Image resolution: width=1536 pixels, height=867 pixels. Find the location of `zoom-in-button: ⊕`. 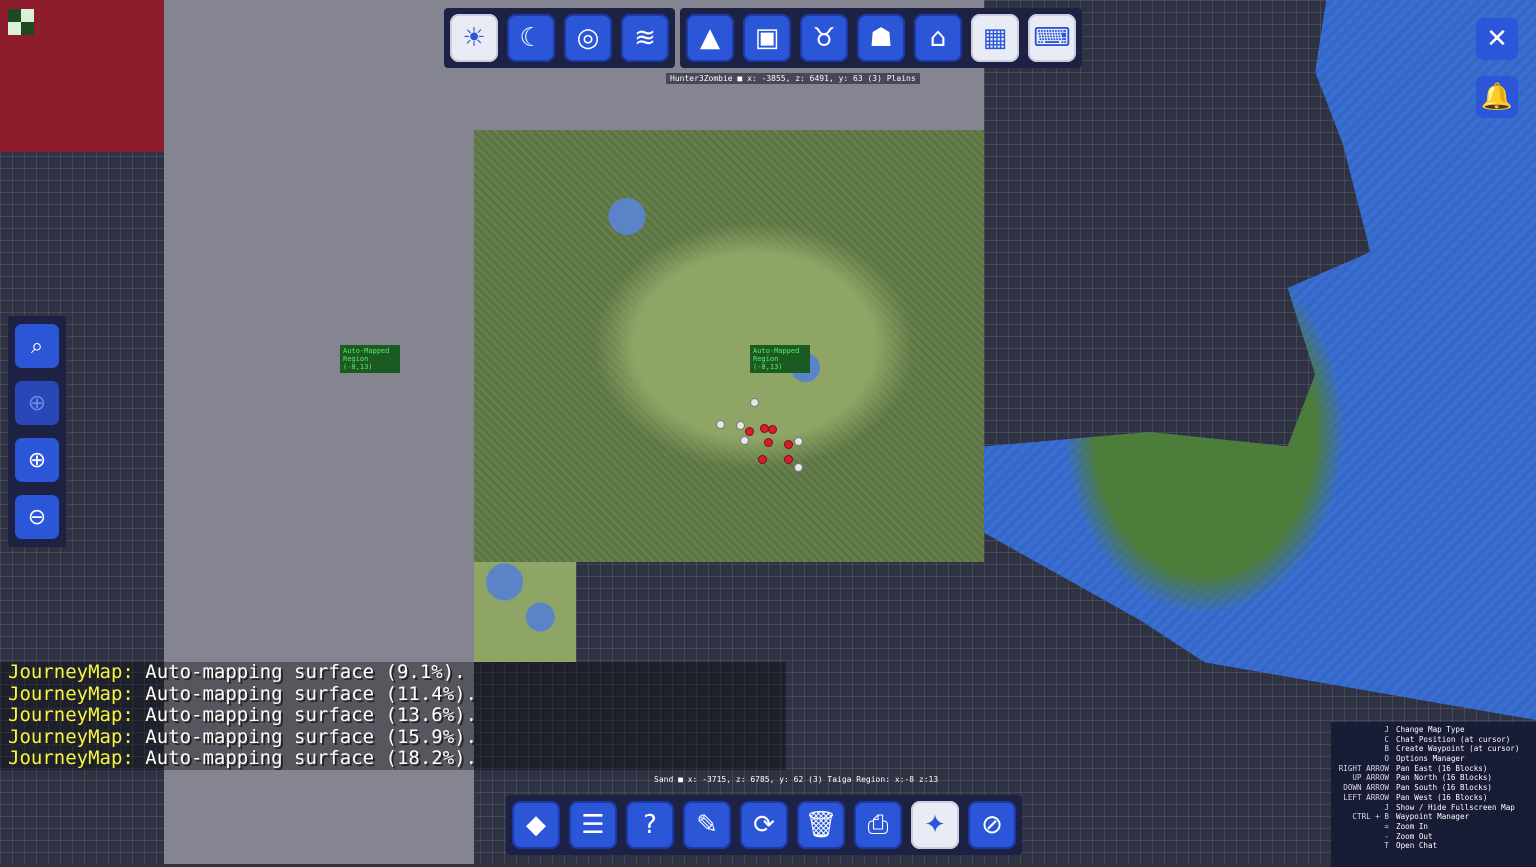

zoom-in-button: ⊕ is located at coordinates (37, 460).